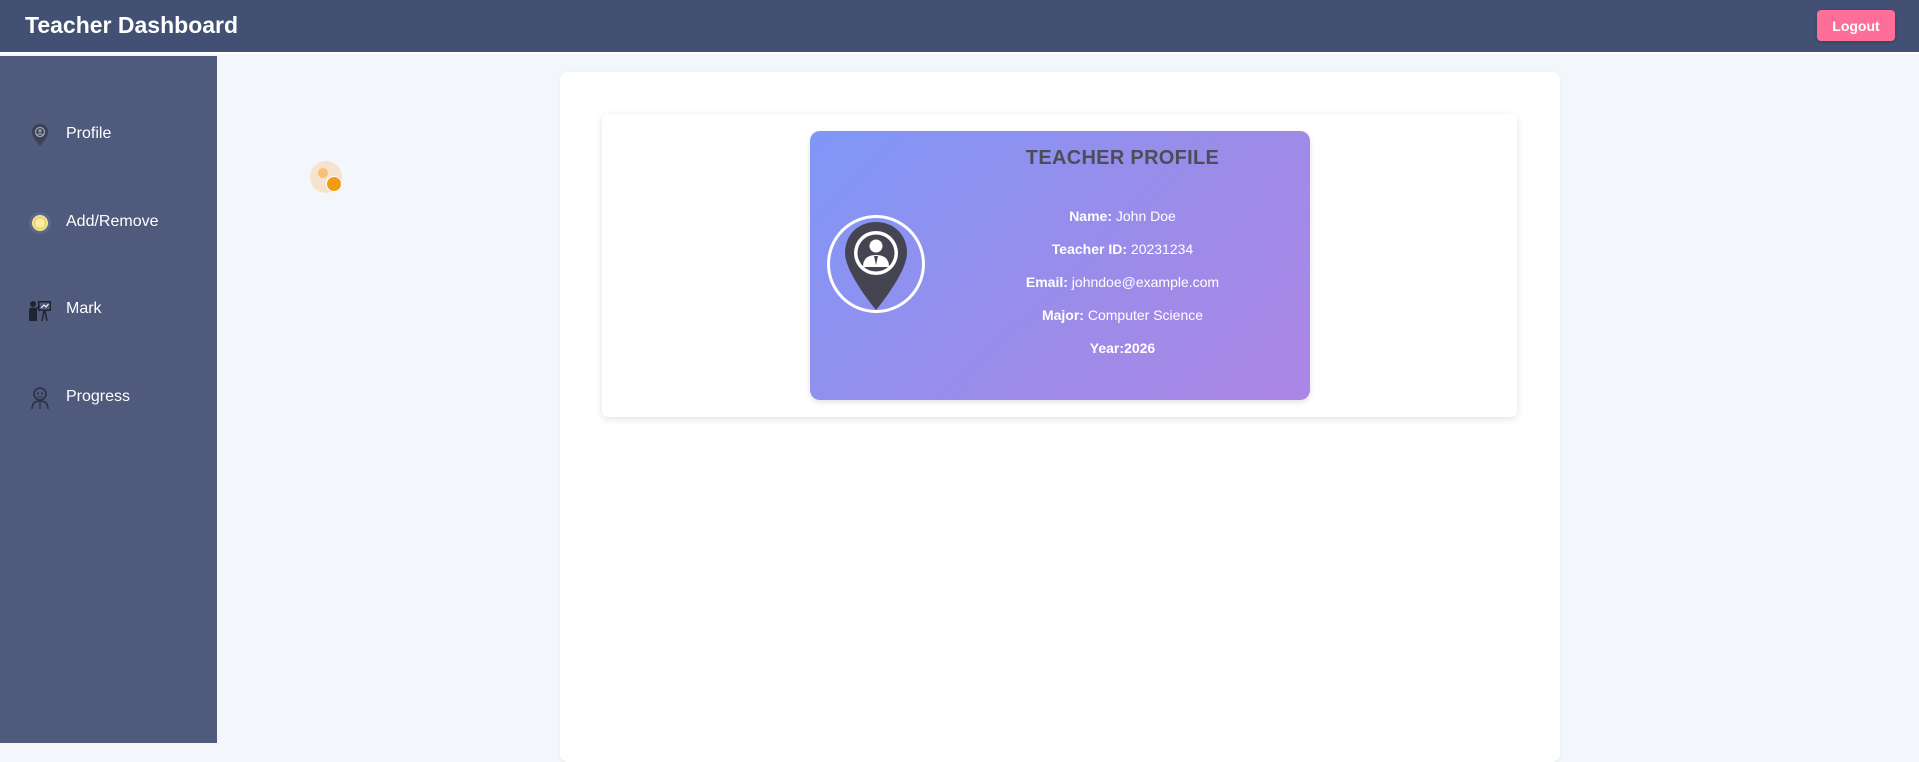 This screenshot has width=1919, height=762. Describe the element at coordinates (1145, 282) in the screenshot. I see `field-value: johndoe@example.com` at that location.